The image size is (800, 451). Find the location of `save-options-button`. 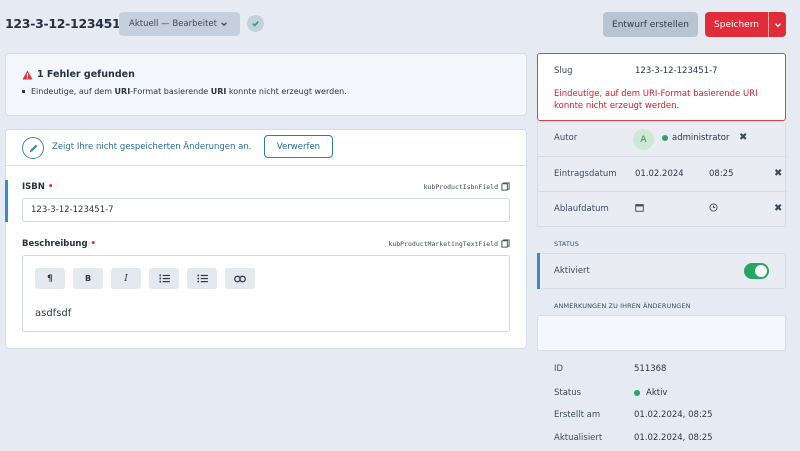

save-options-button is located at coordinates (777, 24).